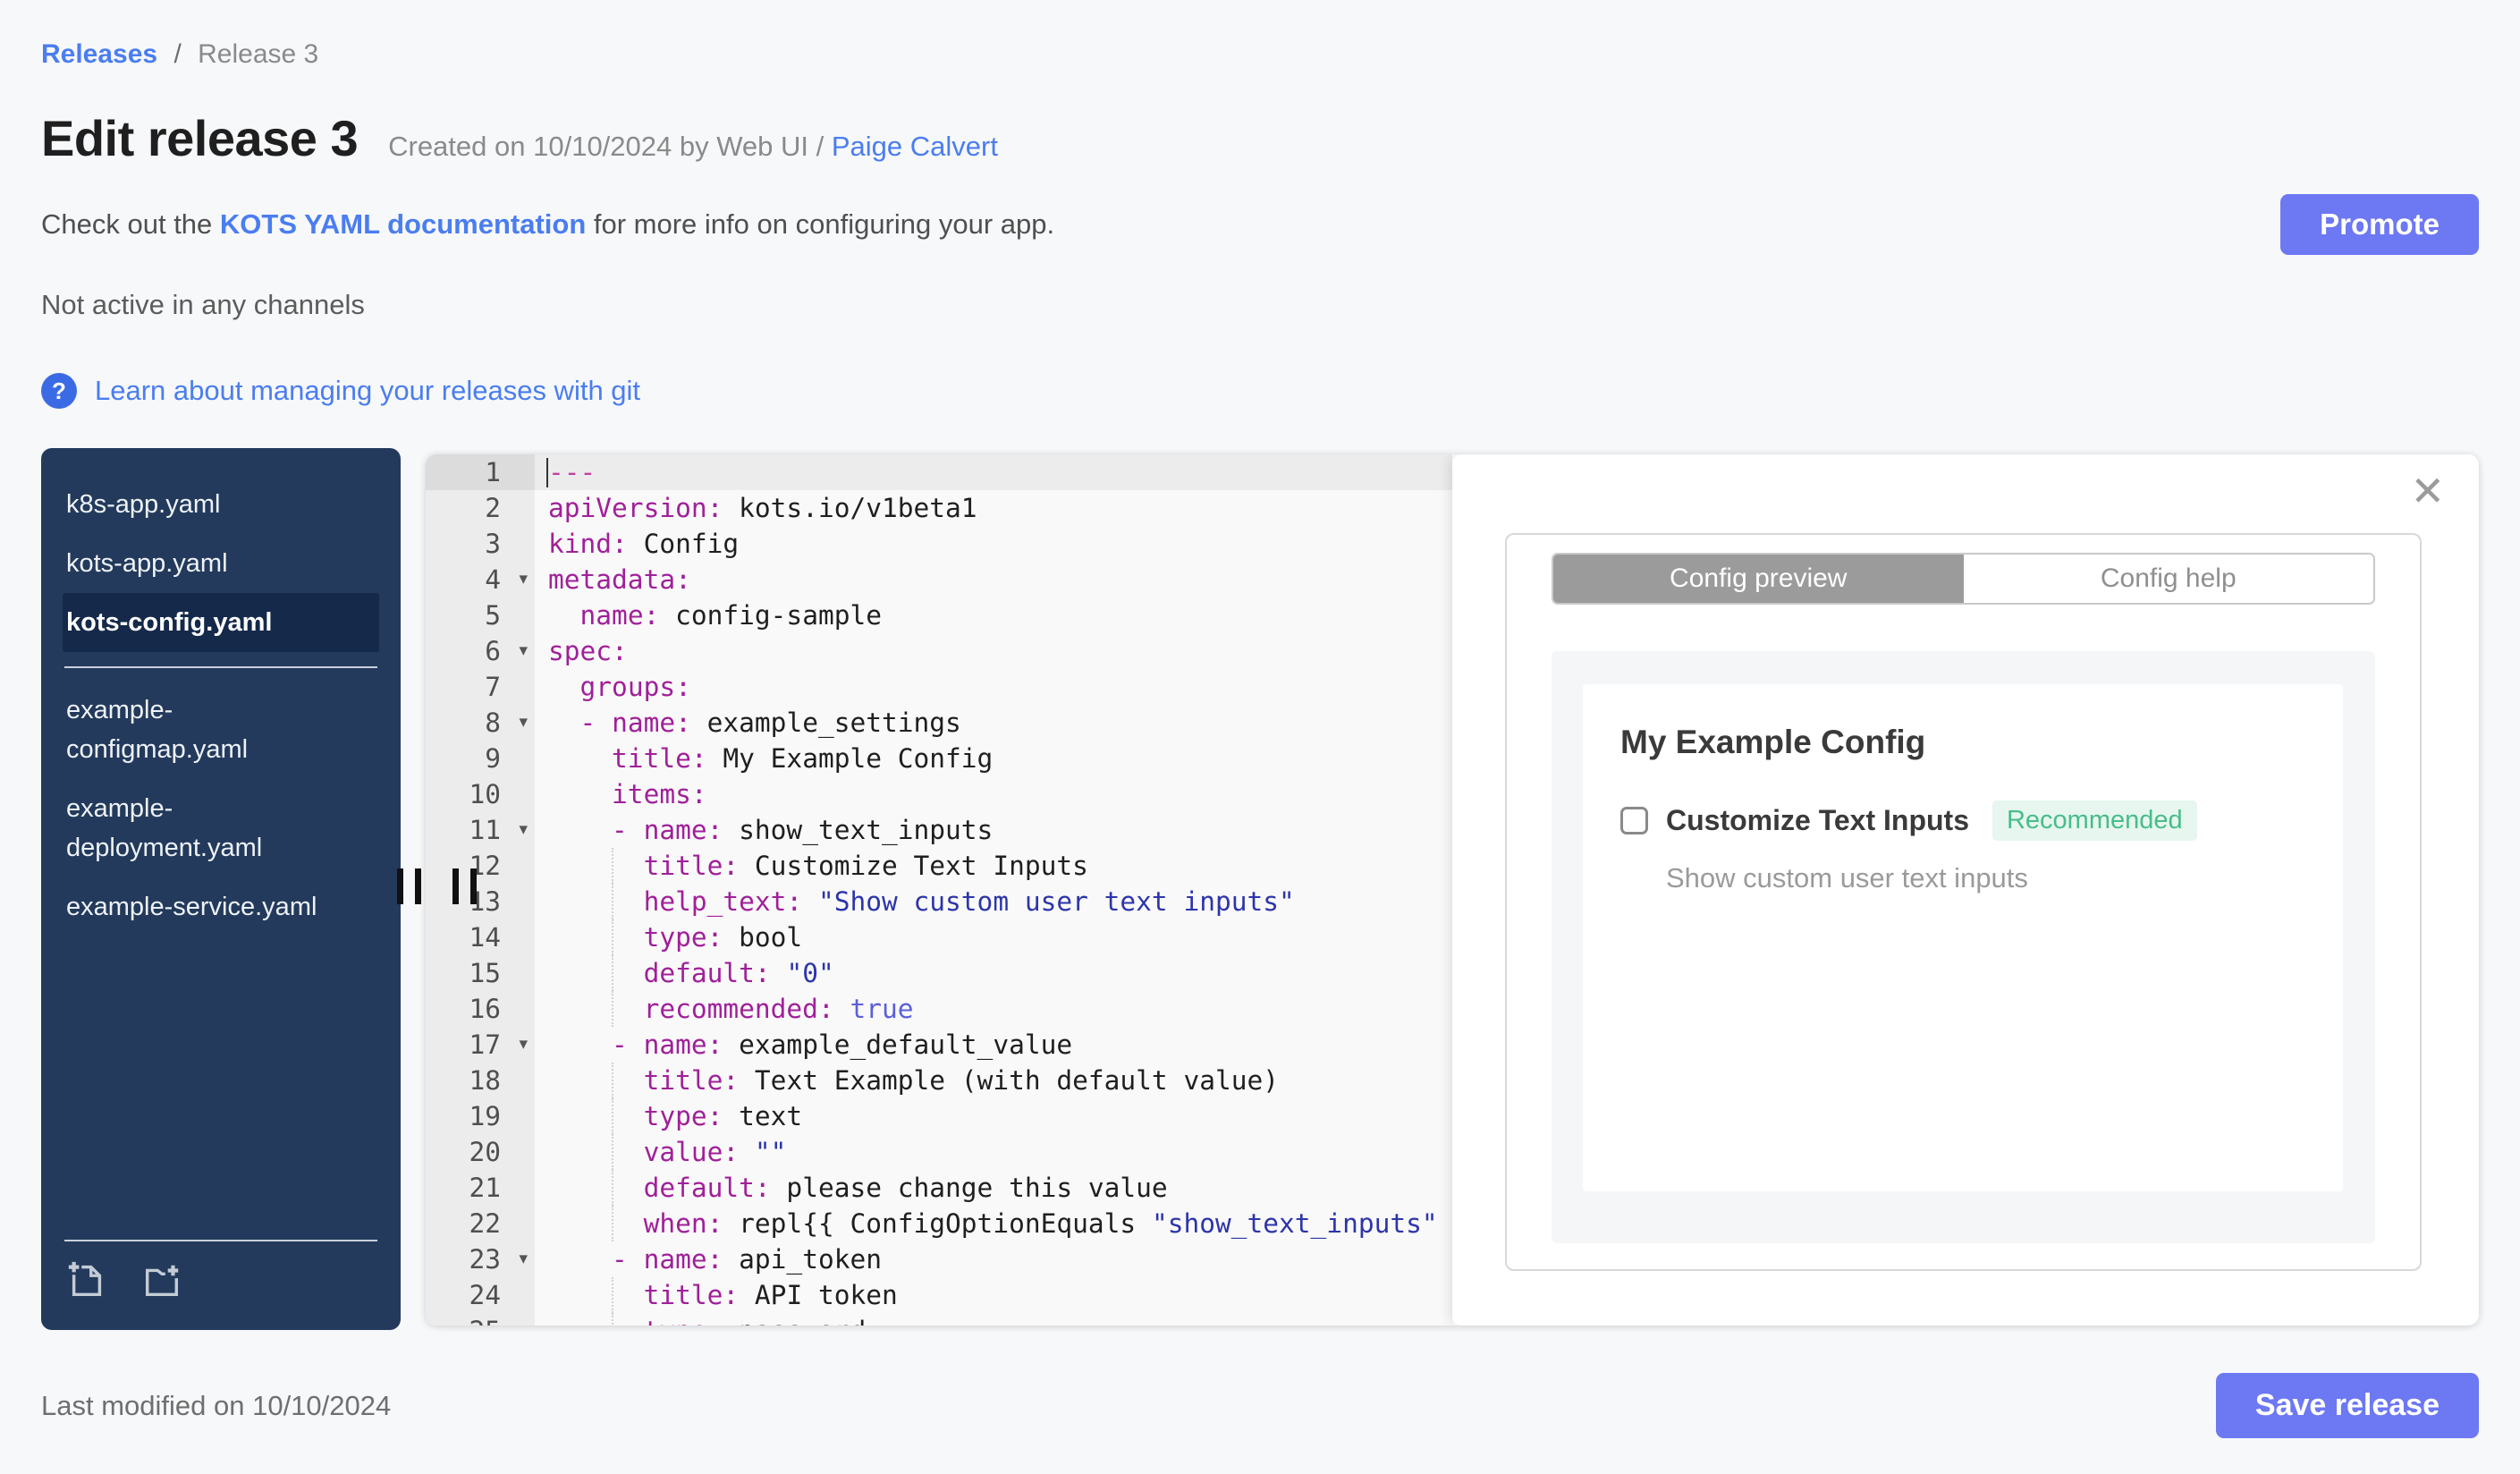  Describe the element at coordinates (216, 1405) in the screenshot. I see `last-modified-text: Last modified on 10/10/2024` at that location.